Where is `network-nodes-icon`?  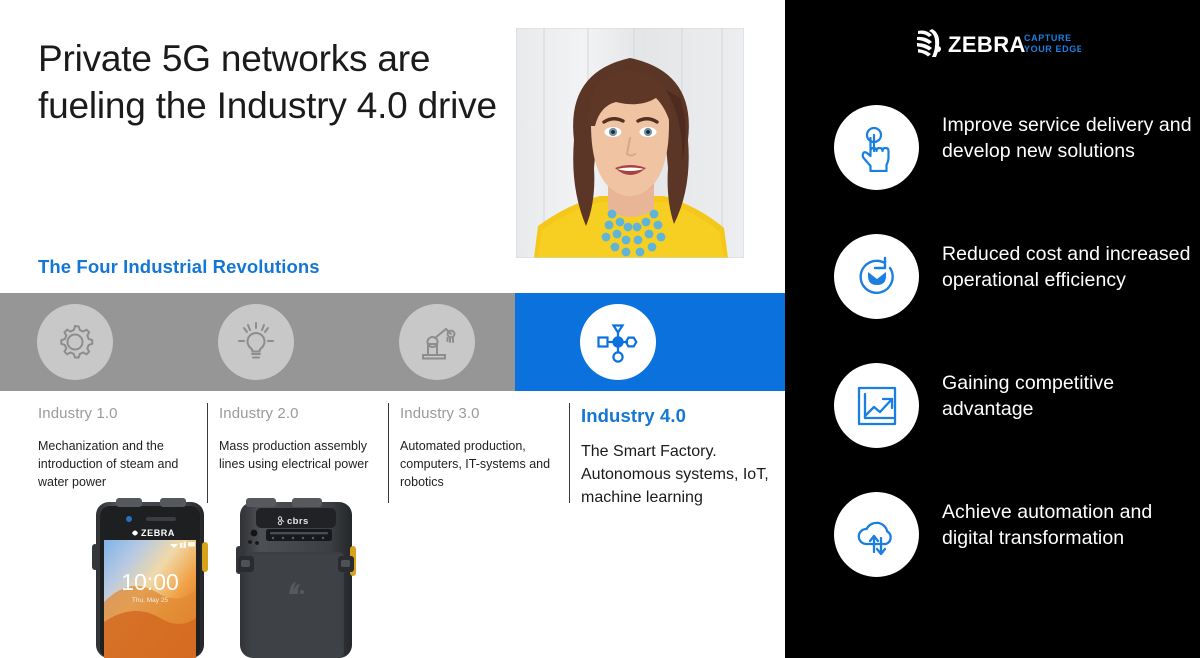 network-nodes-icon is located at coordinates (618, 342).